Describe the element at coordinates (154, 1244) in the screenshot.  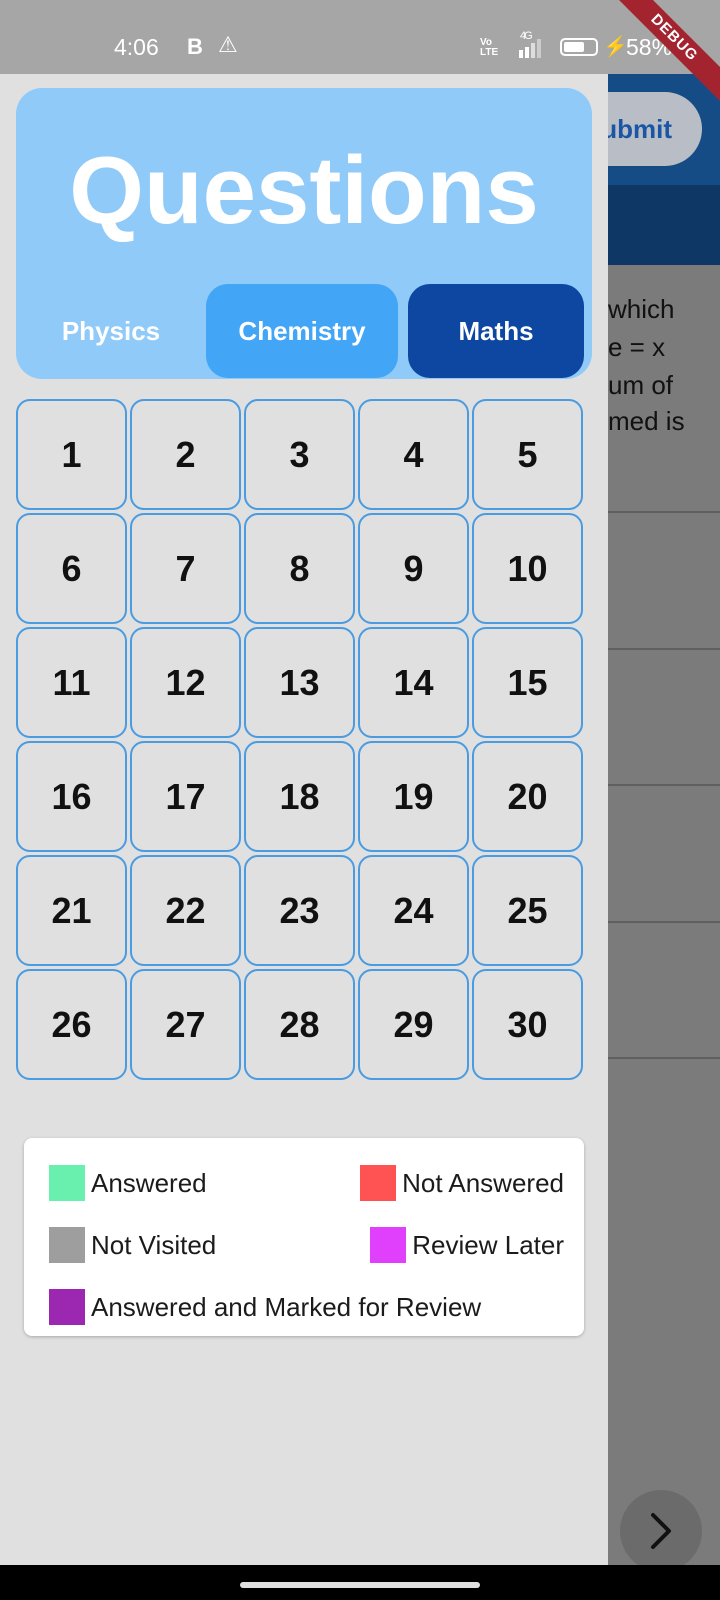
I see `legend-label: Not Visited` at that location.